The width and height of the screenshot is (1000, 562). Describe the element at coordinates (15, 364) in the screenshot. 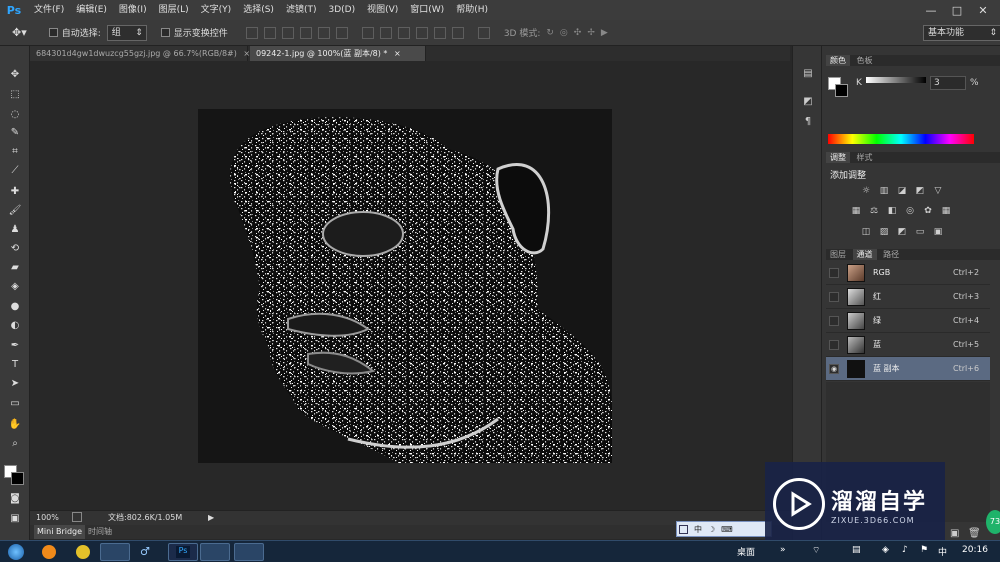

I see `type-tool-icon: T` at that location.